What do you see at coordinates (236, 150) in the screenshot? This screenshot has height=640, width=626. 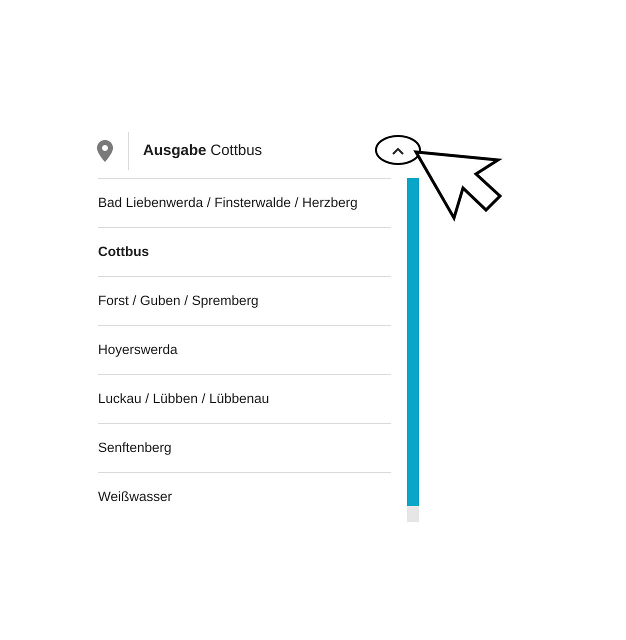 I see `edition-value: Cottbus` at bounding box center [236, 150].